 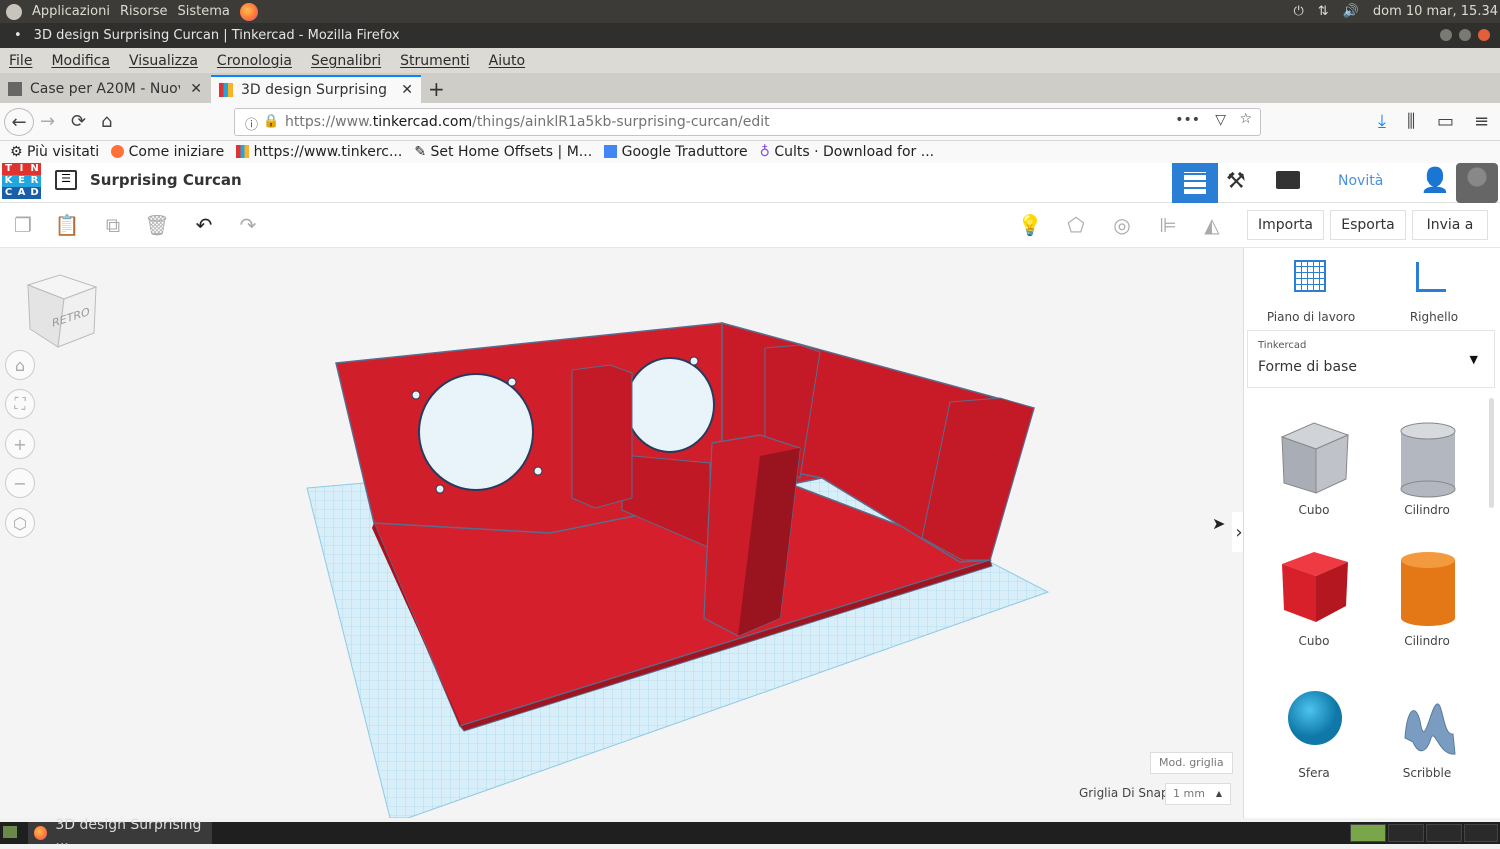 I want to click on redo-icon: ↷, so click(x=248, y=225).